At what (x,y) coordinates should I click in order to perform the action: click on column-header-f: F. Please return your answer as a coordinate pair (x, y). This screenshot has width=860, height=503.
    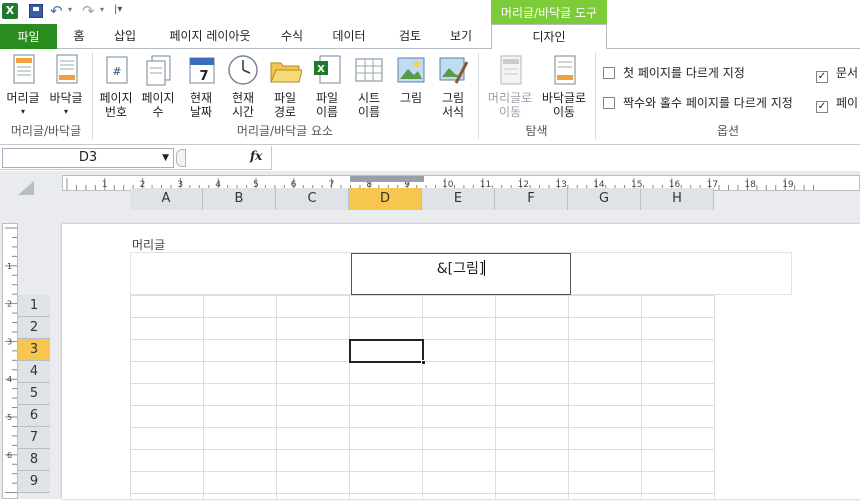
    Looking at the image, I should click on (531, 199).